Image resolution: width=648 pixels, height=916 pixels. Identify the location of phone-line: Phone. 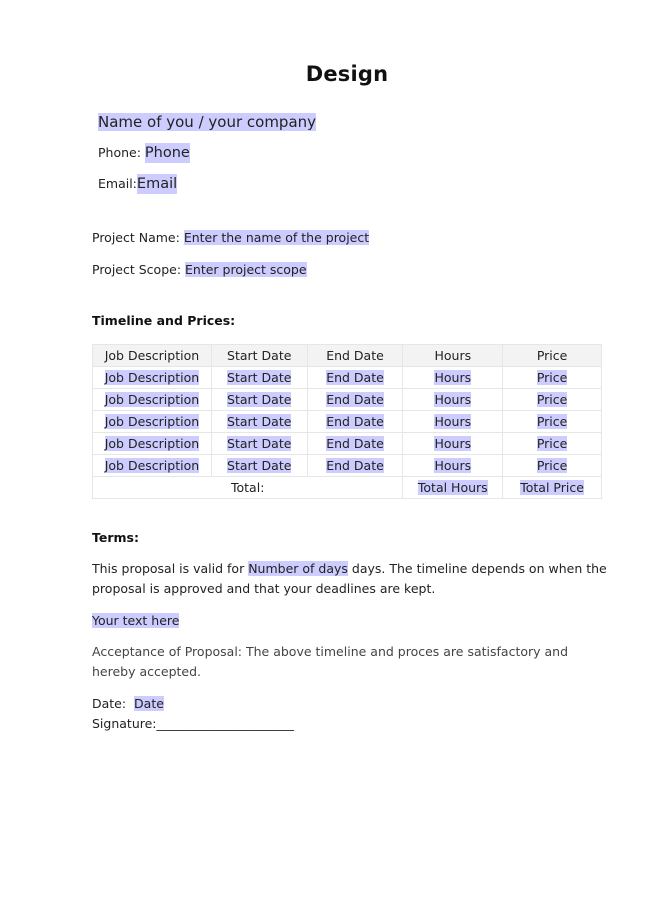
(144, 153).